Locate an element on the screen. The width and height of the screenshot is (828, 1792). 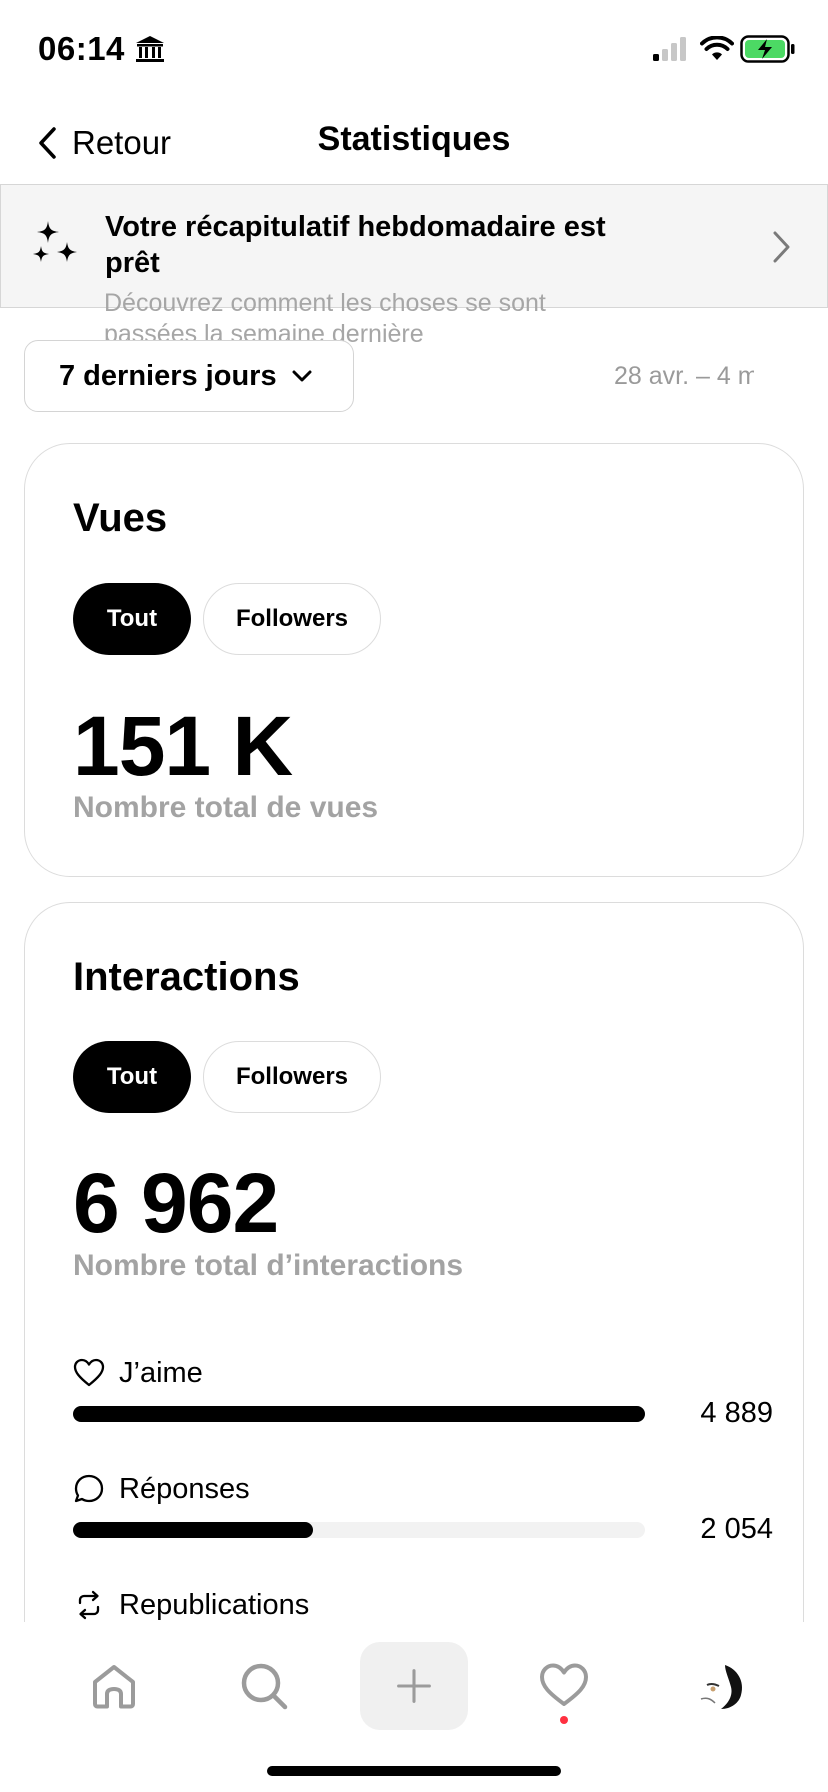
home-icon is located at coordinates (114, 1687).